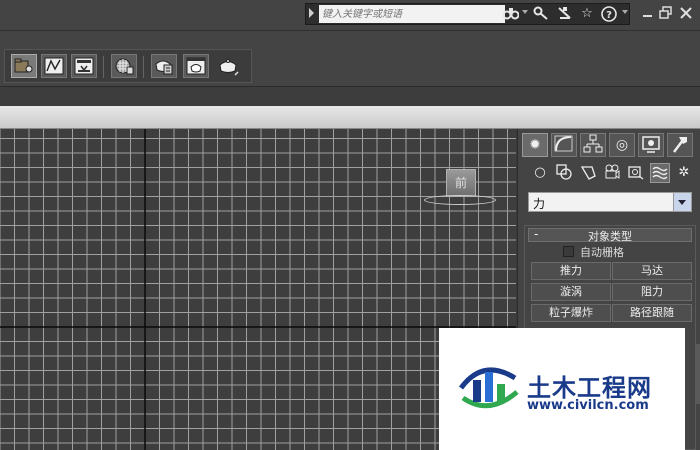  I want to click on render-production-icon, so click(229, 67).